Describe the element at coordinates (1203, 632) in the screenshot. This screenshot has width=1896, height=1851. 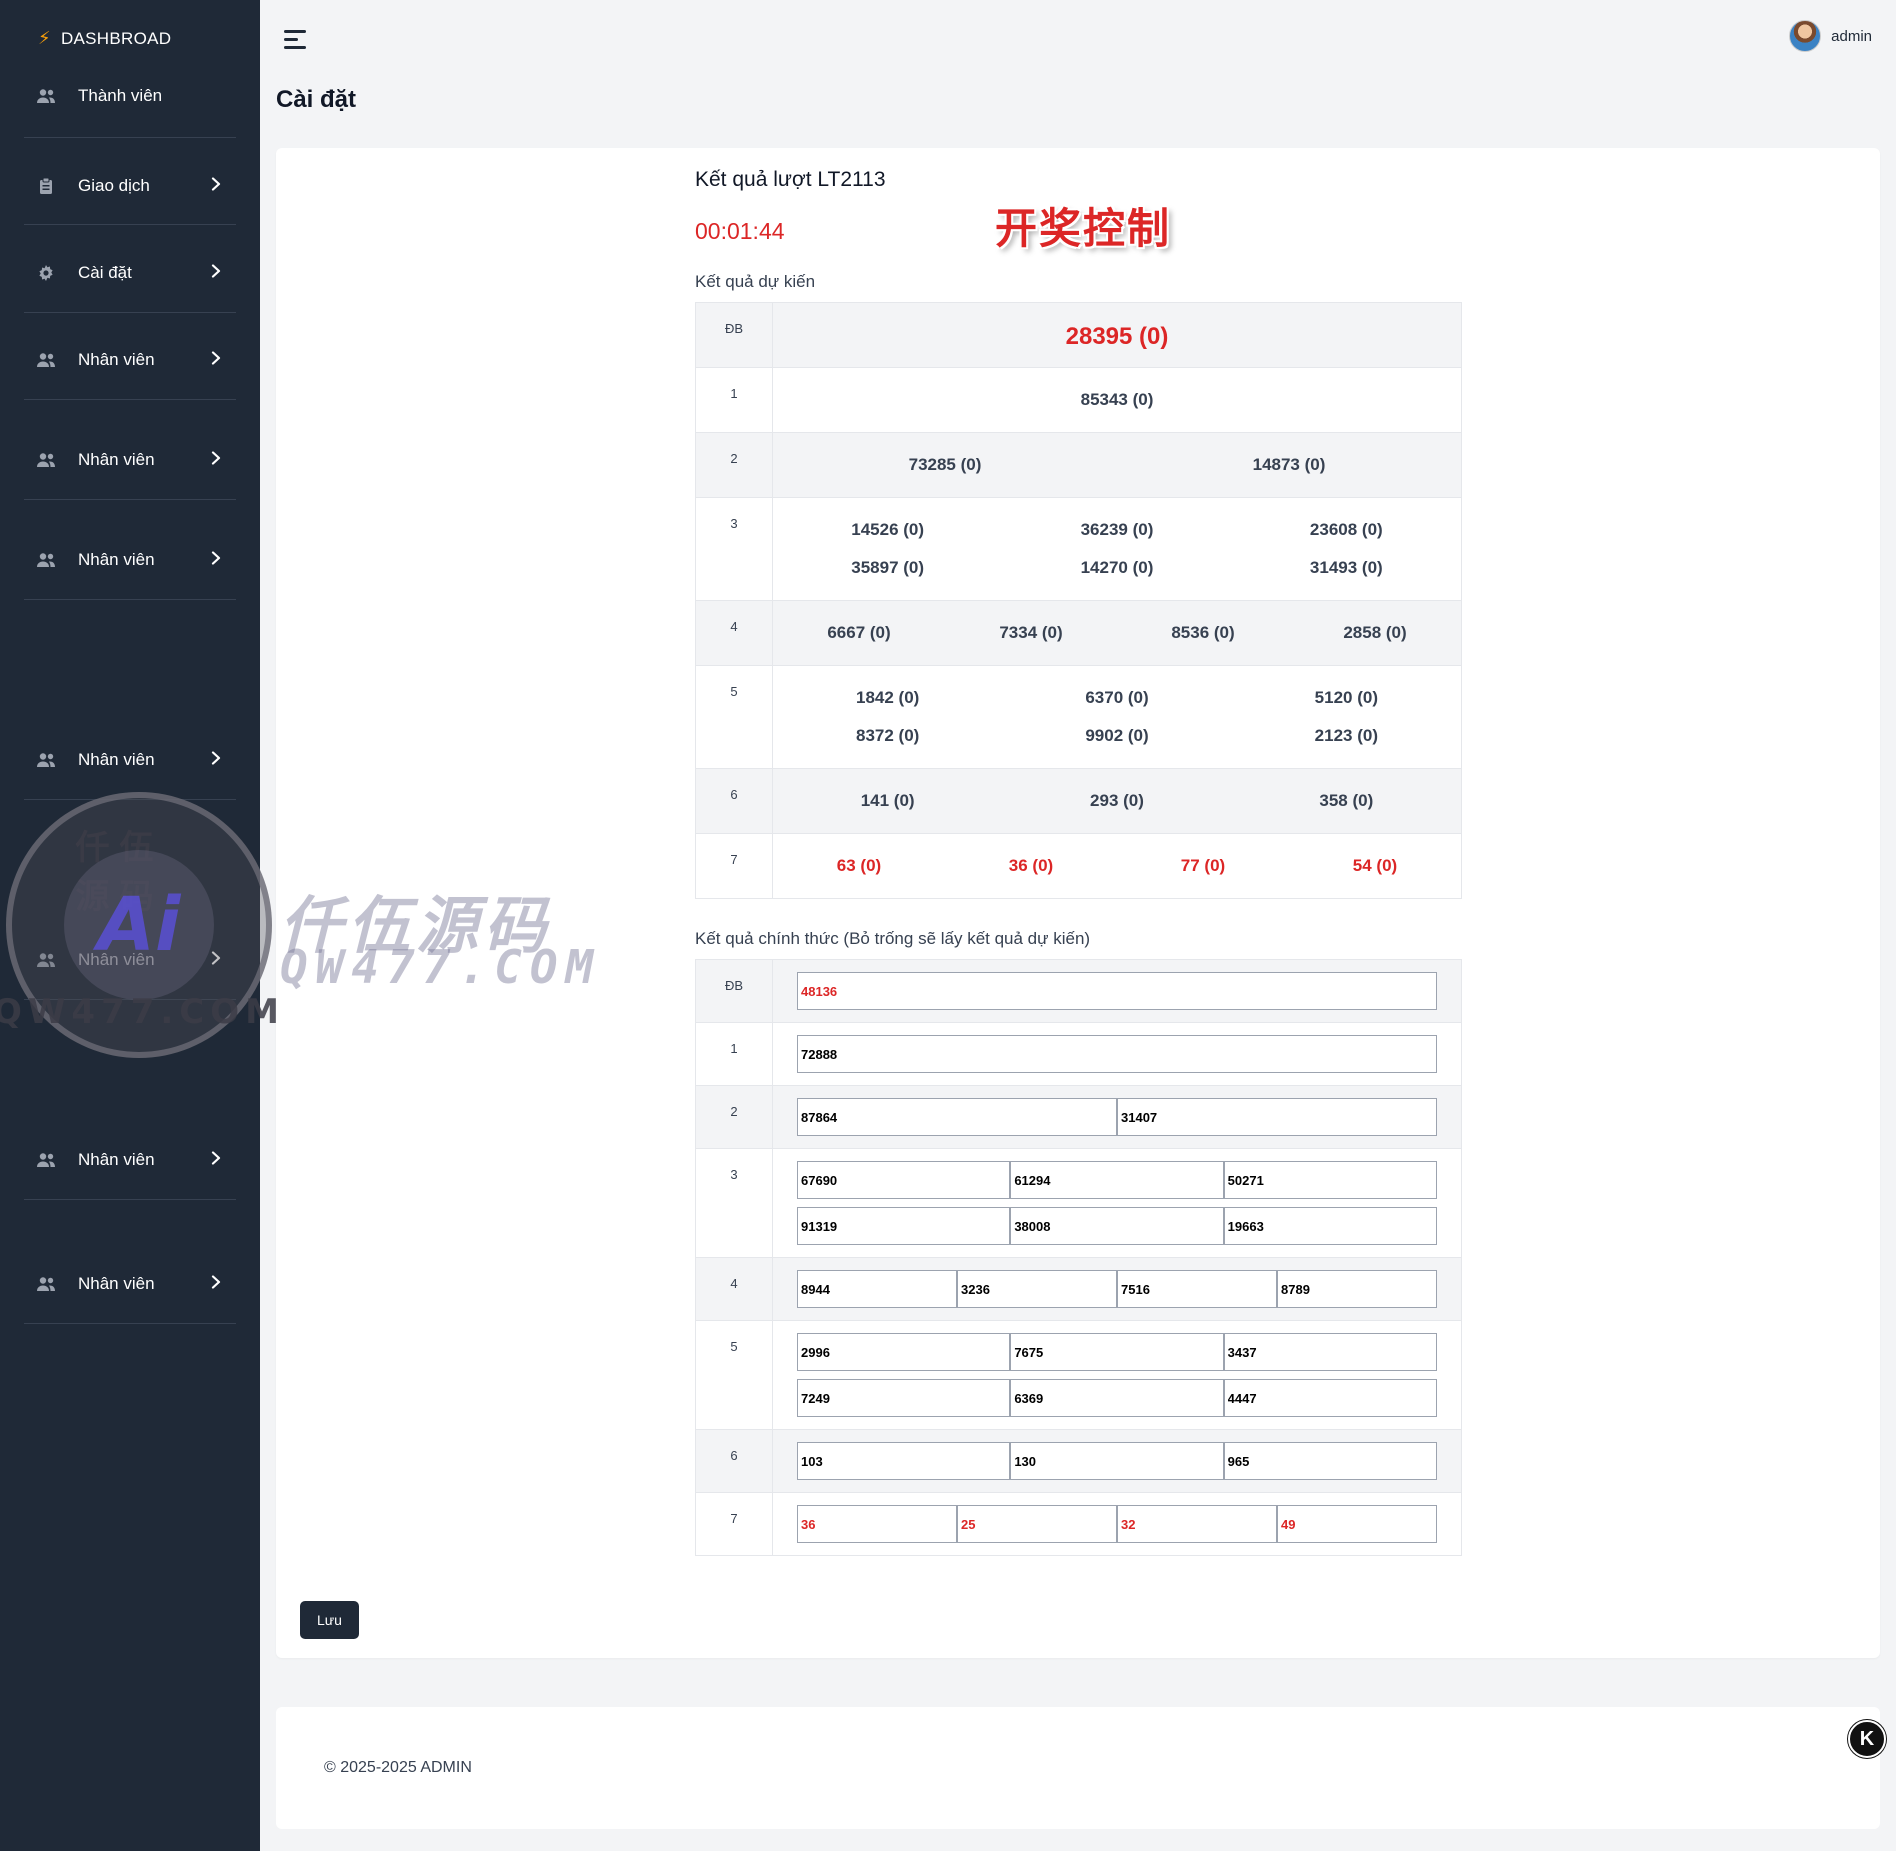
I see `expected-result-value: 8536 (0)` at that location.